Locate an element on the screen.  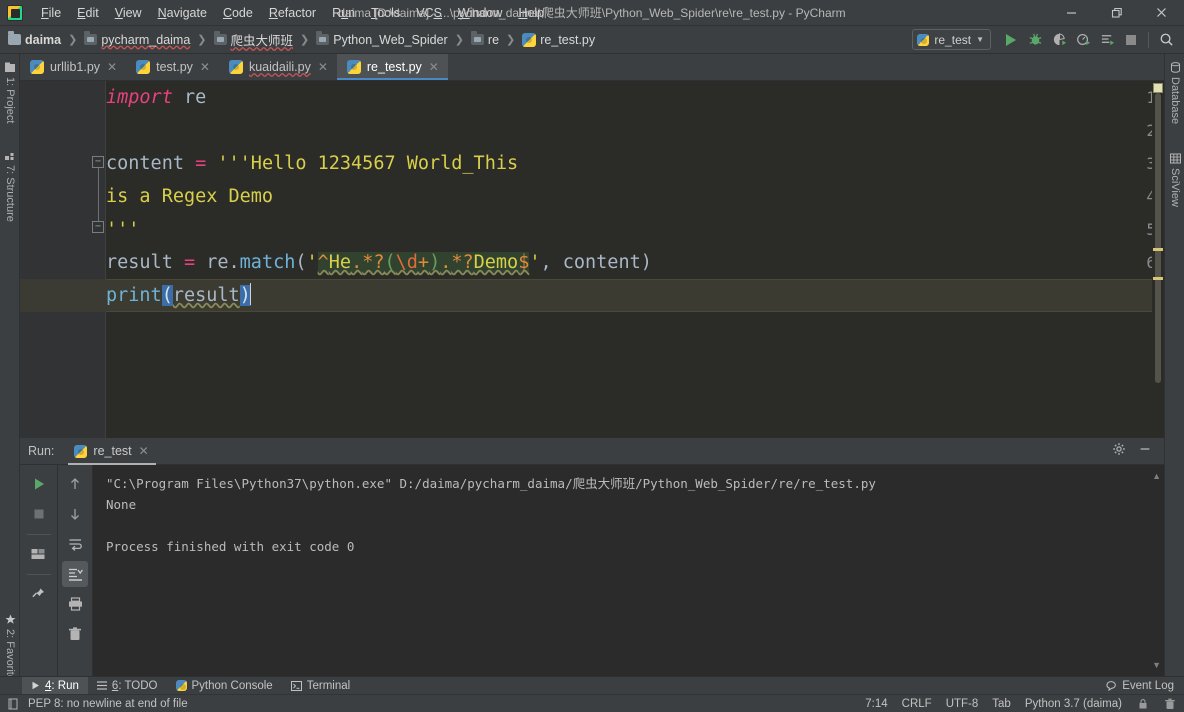
sidebar-item-project: 1: Project is located at coordinates (10, 92).